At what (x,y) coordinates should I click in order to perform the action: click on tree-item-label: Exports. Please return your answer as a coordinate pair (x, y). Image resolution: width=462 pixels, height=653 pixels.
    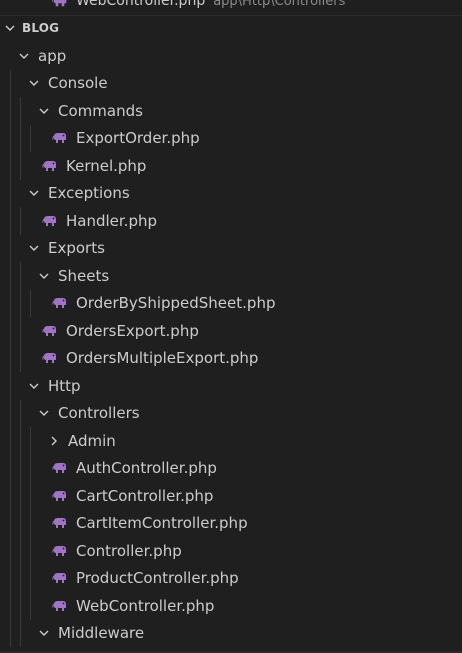
    Looking at the image, I should click on (76, 248).